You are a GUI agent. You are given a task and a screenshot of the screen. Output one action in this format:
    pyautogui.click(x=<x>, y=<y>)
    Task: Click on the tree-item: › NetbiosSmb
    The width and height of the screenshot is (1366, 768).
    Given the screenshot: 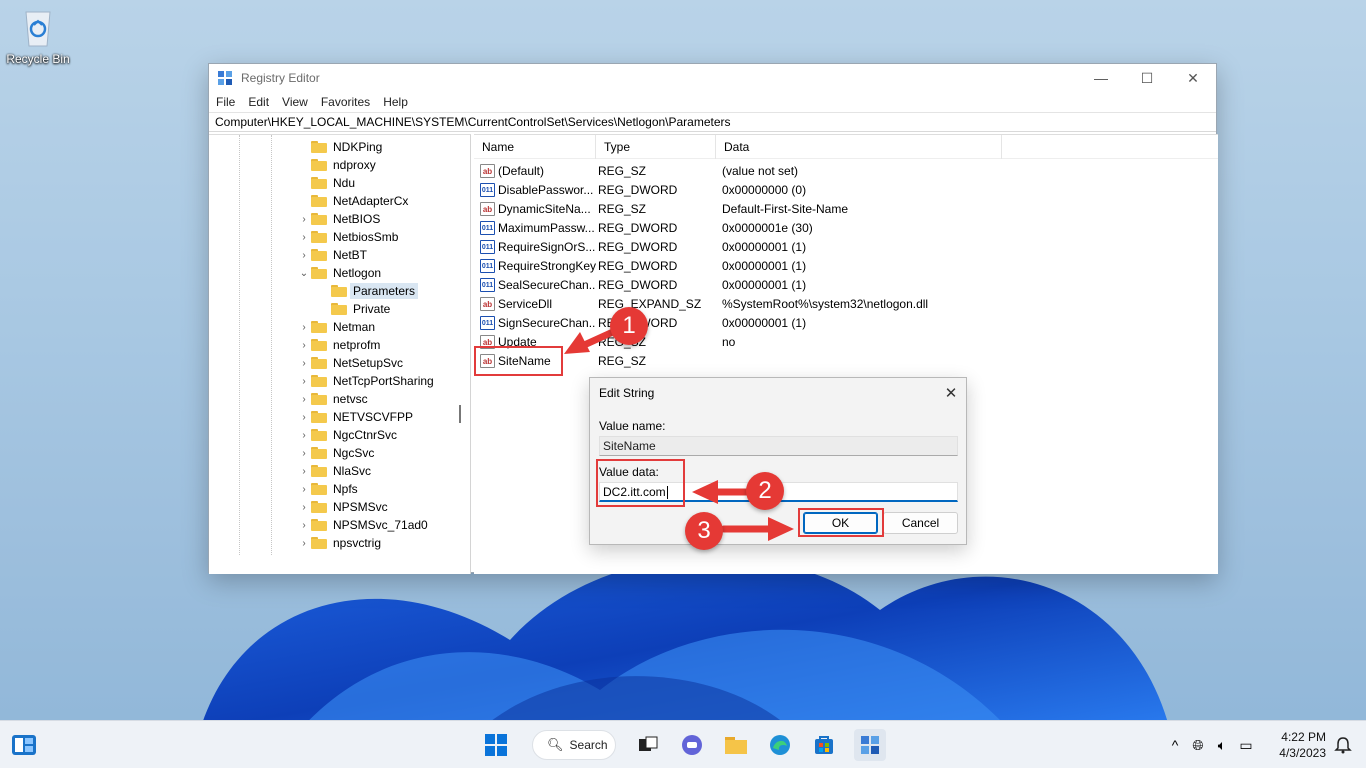 What is the action you would take?
    pyautogui.click(x=347, y=237)
    